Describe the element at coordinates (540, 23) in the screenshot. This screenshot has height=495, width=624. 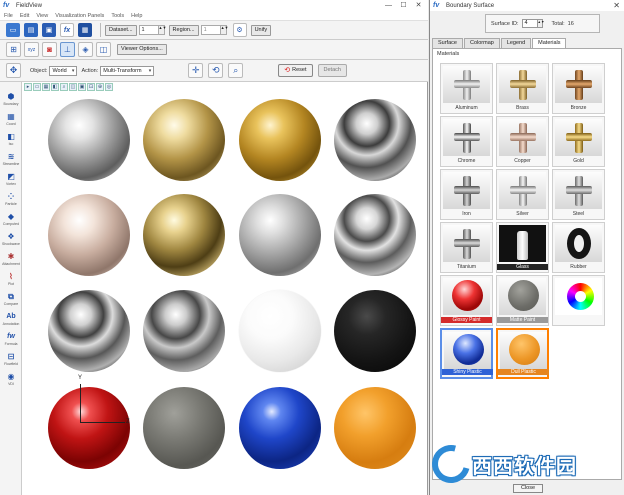
I see `surface-id-stepper: ▲▼` at that location.